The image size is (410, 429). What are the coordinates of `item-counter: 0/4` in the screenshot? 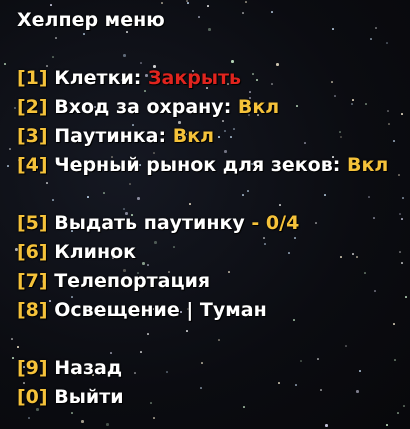 It's located at (282, 223).